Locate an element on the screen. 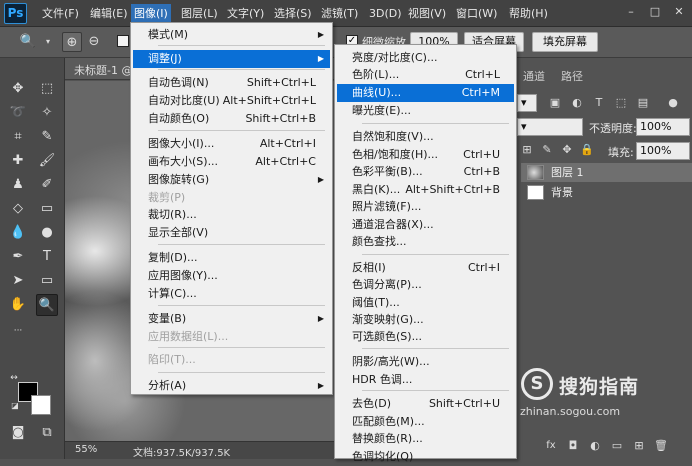  pixel-filter-icon: ▣ is located at coordinates (555, 103).